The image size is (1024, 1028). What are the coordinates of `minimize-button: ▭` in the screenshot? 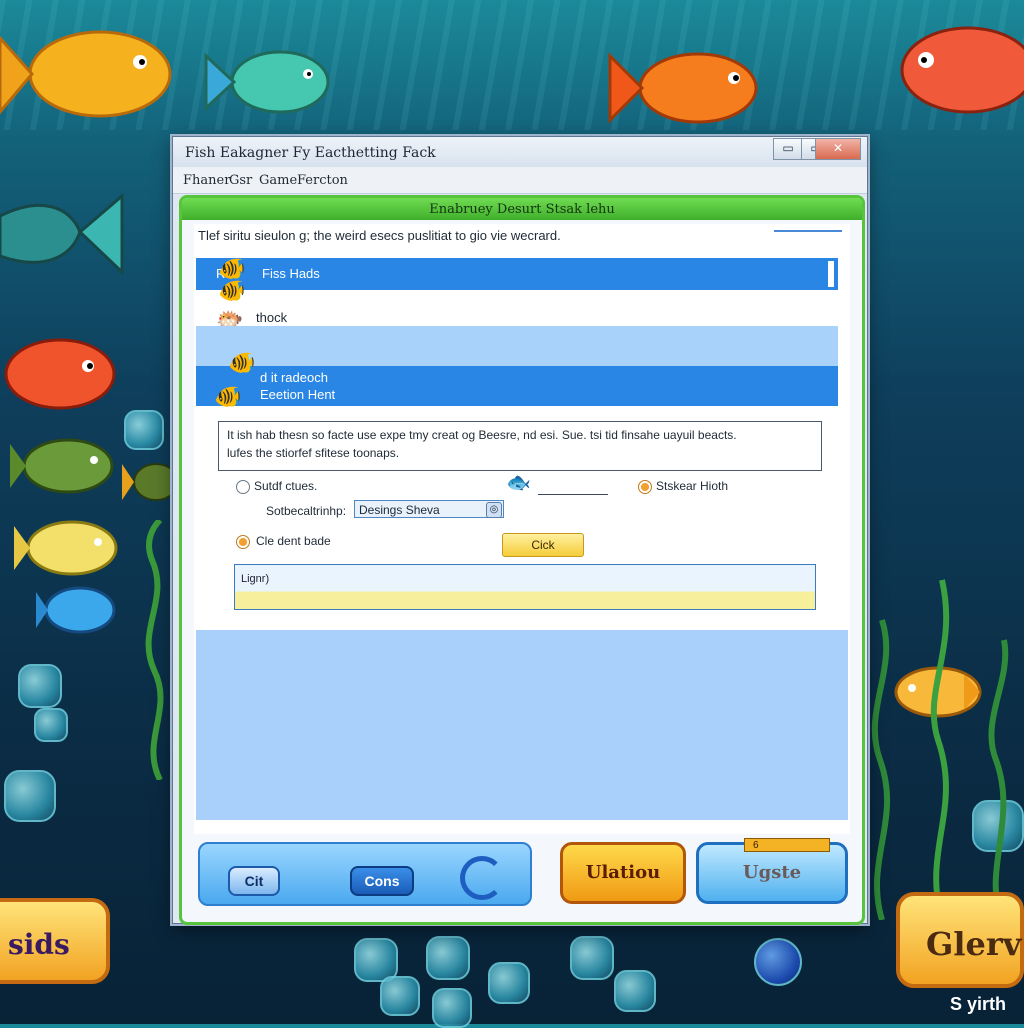 It's located at (788, 149).